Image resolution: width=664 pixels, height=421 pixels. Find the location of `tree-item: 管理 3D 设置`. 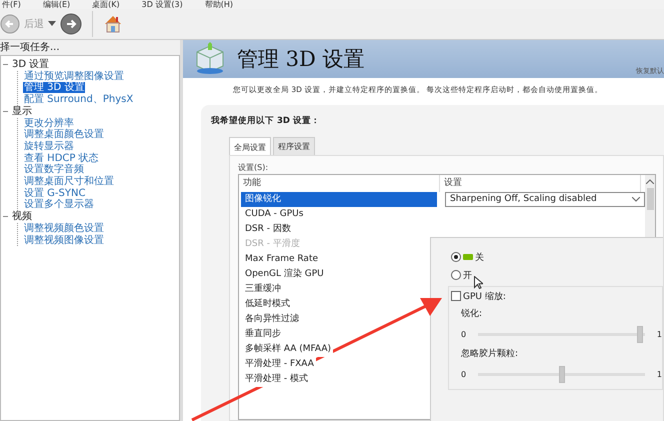

tree-item: 管理 3D 设置 is located at coordinates (54, 88).